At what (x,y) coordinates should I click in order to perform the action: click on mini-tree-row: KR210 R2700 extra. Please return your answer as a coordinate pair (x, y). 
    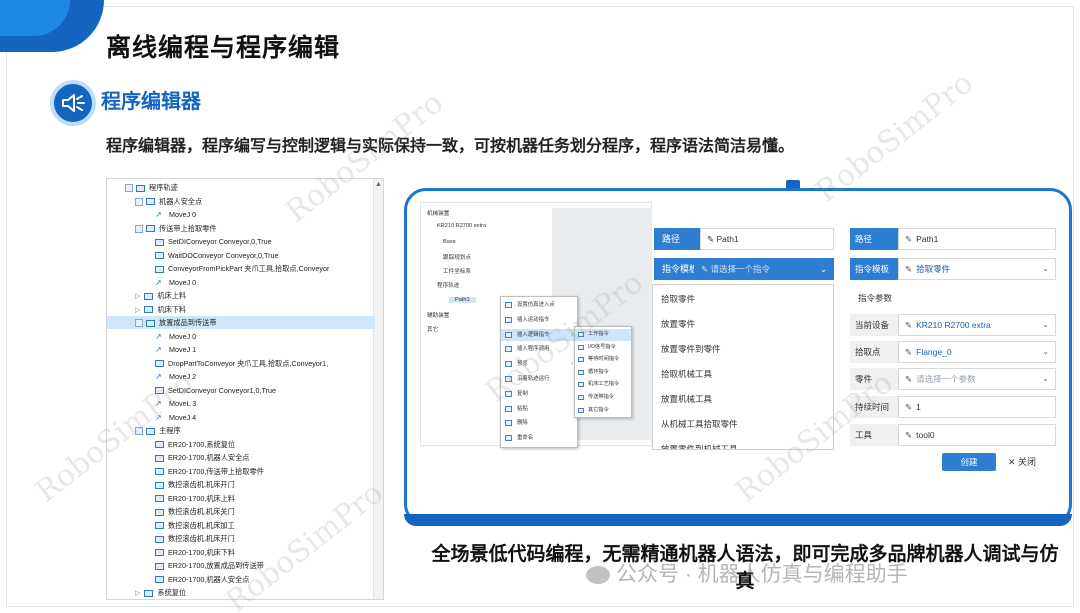
    Looking at the image, I should click on (461, 226).